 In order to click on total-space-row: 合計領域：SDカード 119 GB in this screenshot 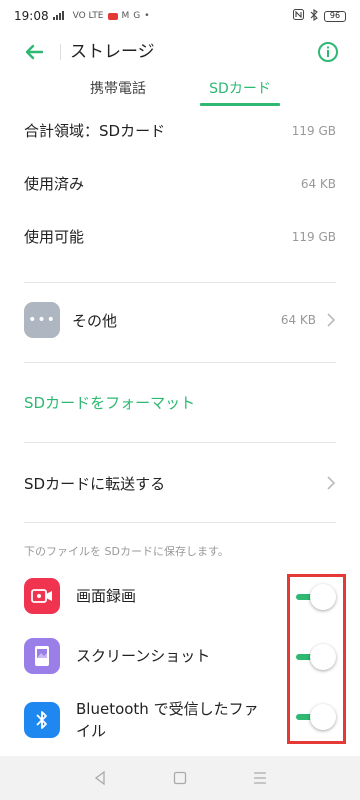, I will do `click(180, 130)`.